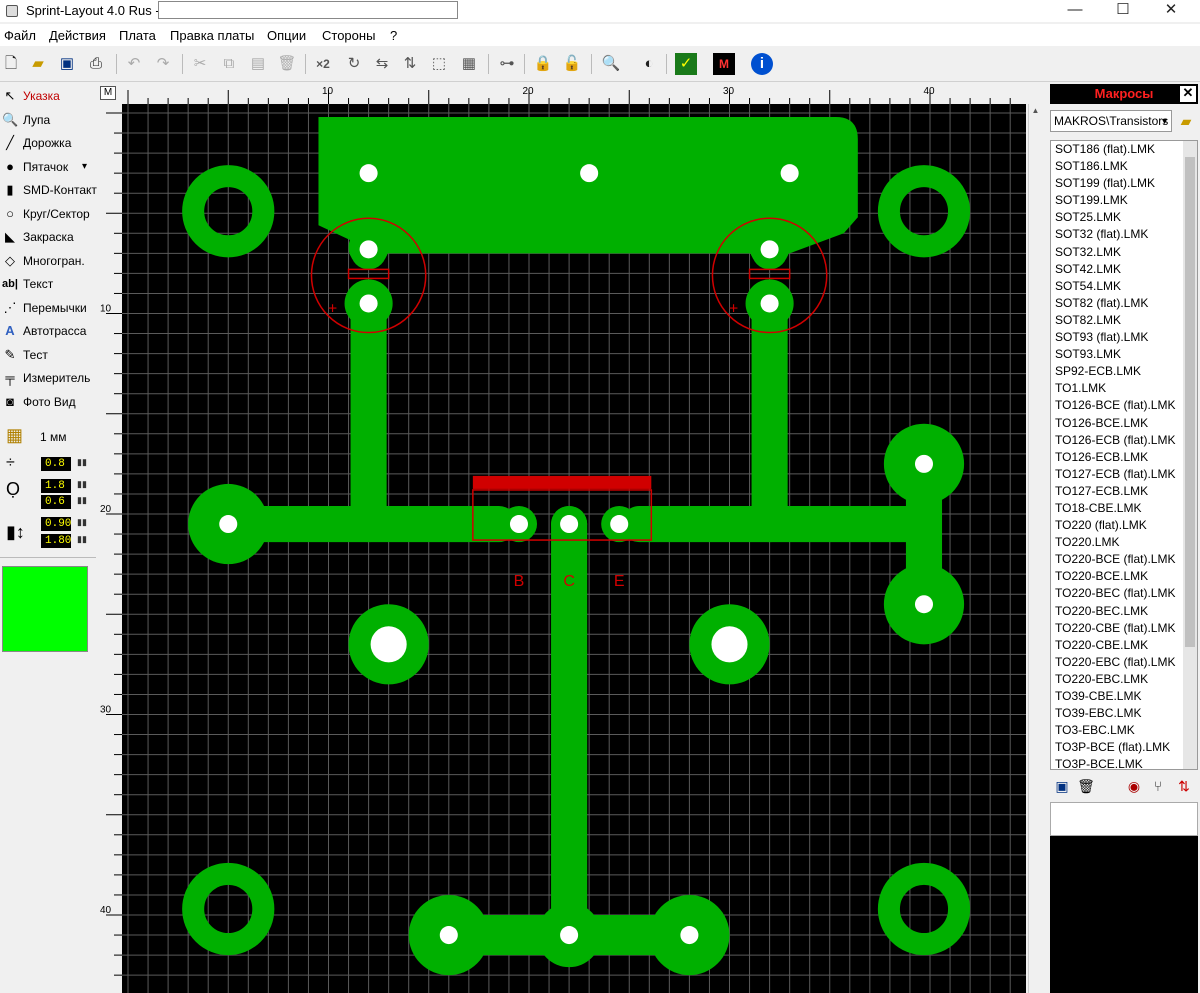 This screenshot has height=993, width=1200. I want to click on list-item: SOT42.LMK, so click(1124, 269).